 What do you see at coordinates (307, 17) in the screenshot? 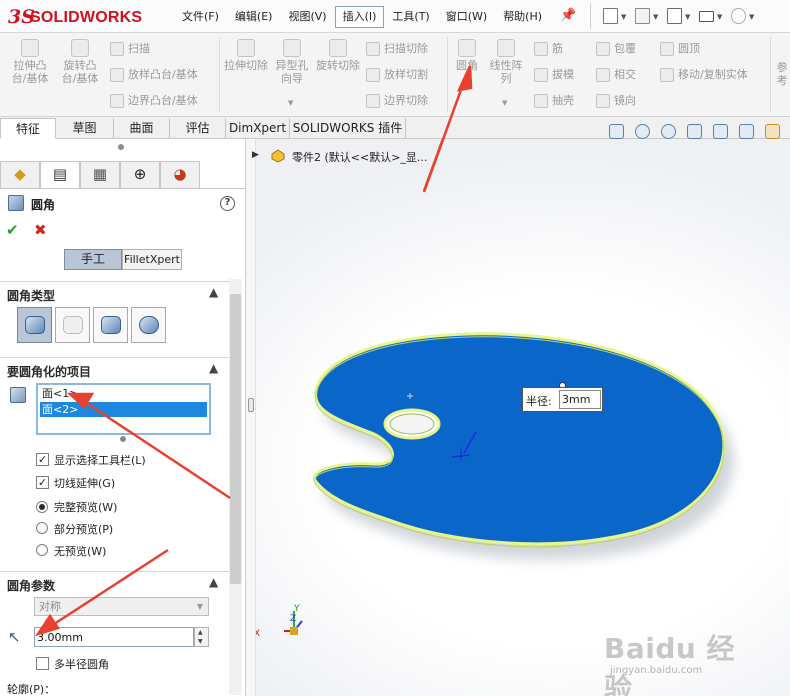
I see `menu-view: 视图(V)` at bounding box center [307, 17].